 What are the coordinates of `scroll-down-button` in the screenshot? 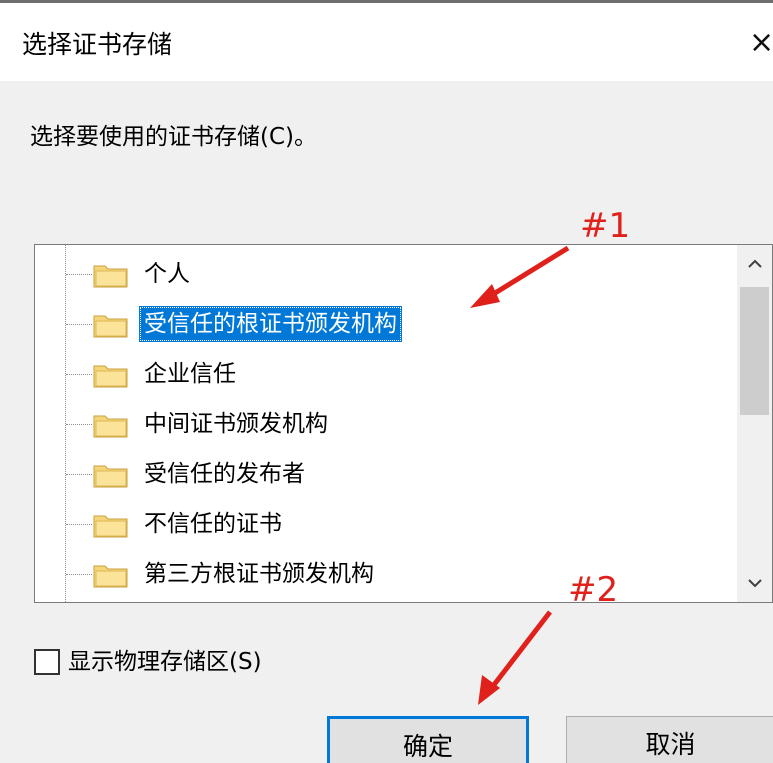 It's located at (754, 583).